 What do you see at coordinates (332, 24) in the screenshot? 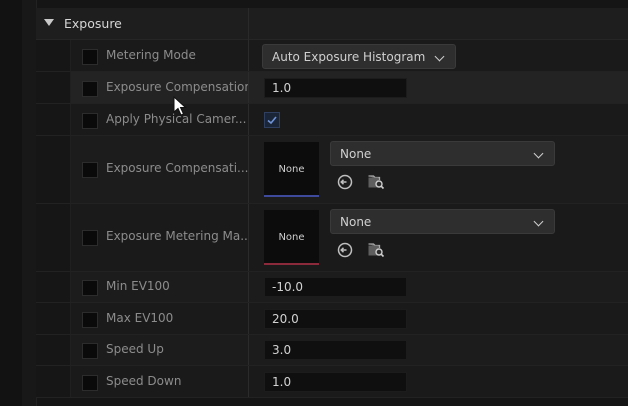
I see `exposure-section-header: Exposure` at bounding box center [332, 24].